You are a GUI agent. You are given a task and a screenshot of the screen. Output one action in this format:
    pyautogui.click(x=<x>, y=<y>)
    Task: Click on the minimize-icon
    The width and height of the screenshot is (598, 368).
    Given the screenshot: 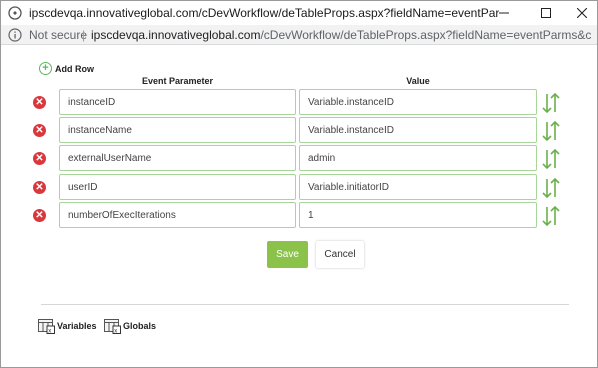 What is the action you would take?
    pyautogui.click(x=504, y=13)
    